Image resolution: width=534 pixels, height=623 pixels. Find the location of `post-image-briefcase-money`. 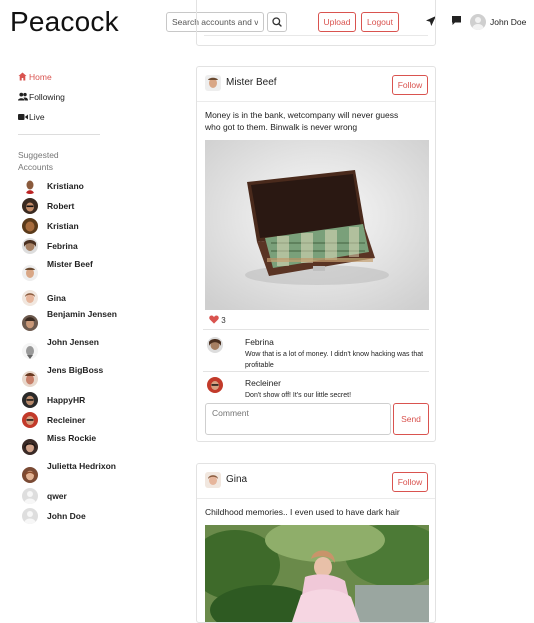

post-image-briefcase-money is located at coordinates (317, 225).